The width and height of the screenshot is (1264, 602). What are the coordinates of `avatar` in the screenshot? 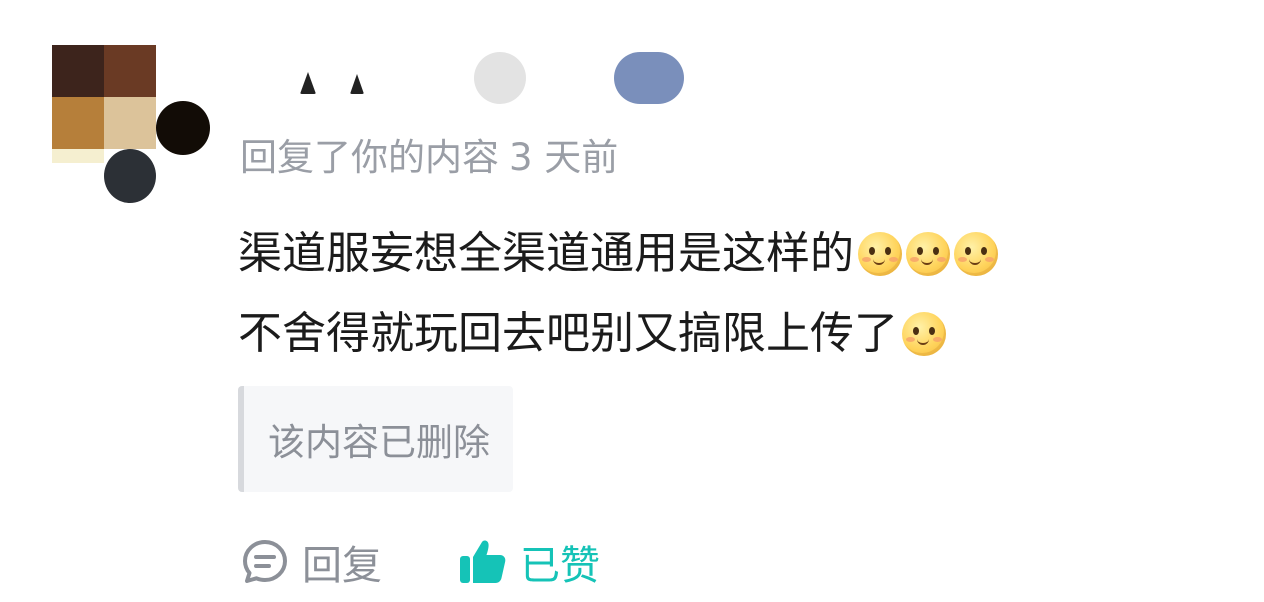 It's located at (131, 126).